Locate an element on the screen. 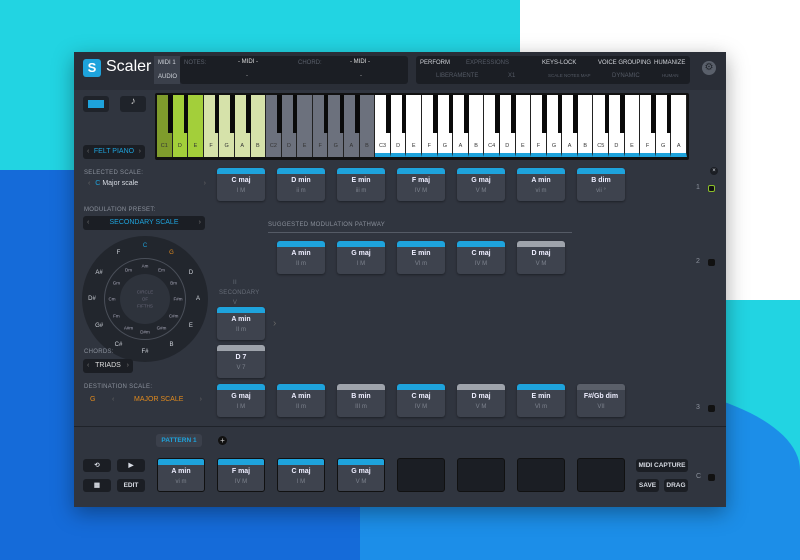 This screenshot has width=800, height=560. perform-label: PERFORM is located at coordinates (435, 63).